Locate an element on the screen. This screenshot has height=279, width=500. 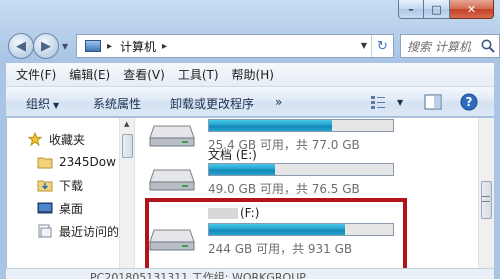
computer-icon is located at coordinates (93, 46).